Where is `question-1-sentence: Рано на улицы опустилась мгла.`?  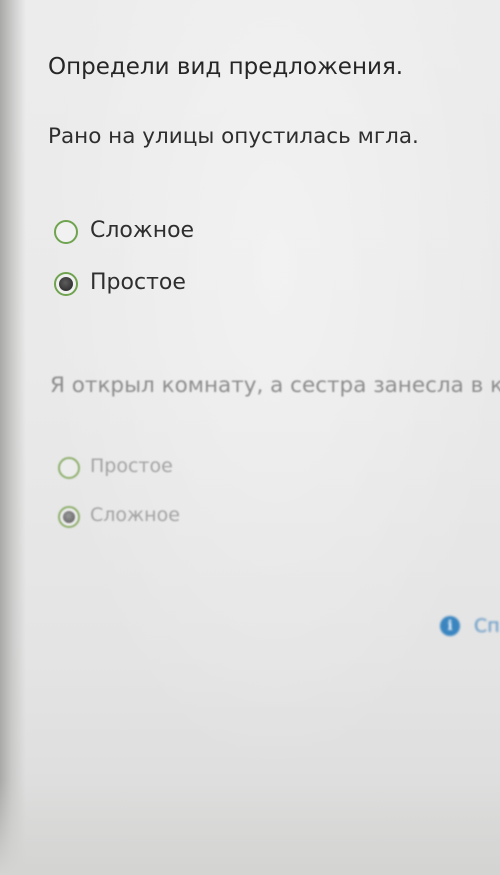
question-1-sentence: Рано на улицы опустилась мгла. is located at coordinates (233, 136).